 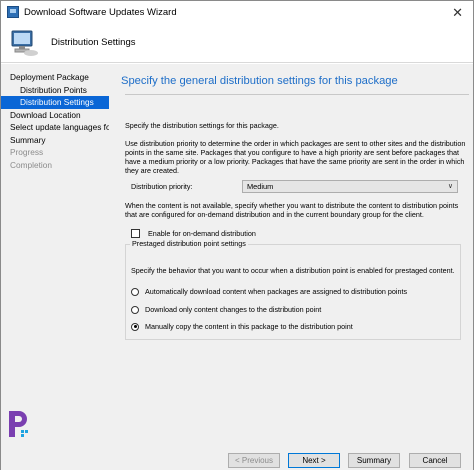 What do you see at coordinates (55, 102) in the screenshot?
I see `sidebar-item-distribution-settings: Distribution Settings` at bounding box center [55, 102].